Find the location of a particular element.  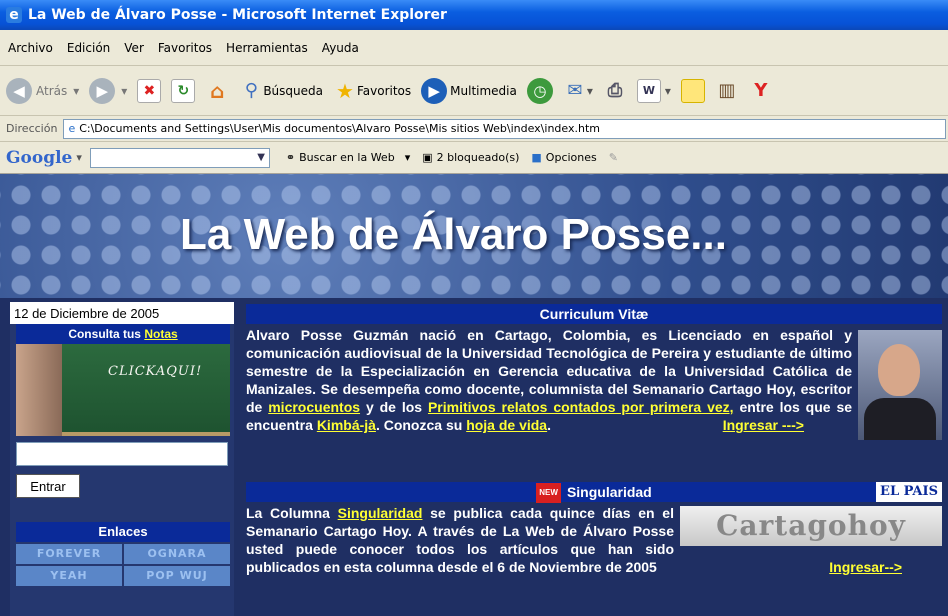

star-icon: ★ is located at coordinates (345, 90).